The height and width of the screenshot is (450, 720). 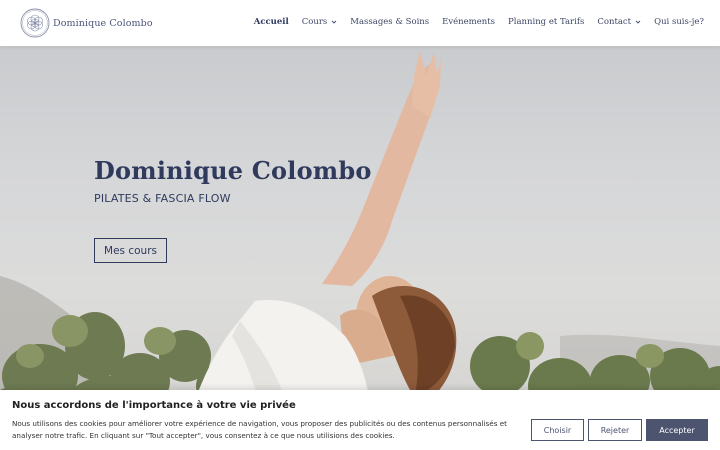 I want to click on nav-label: Planning et Tarifs, so click(x=546, y=22).